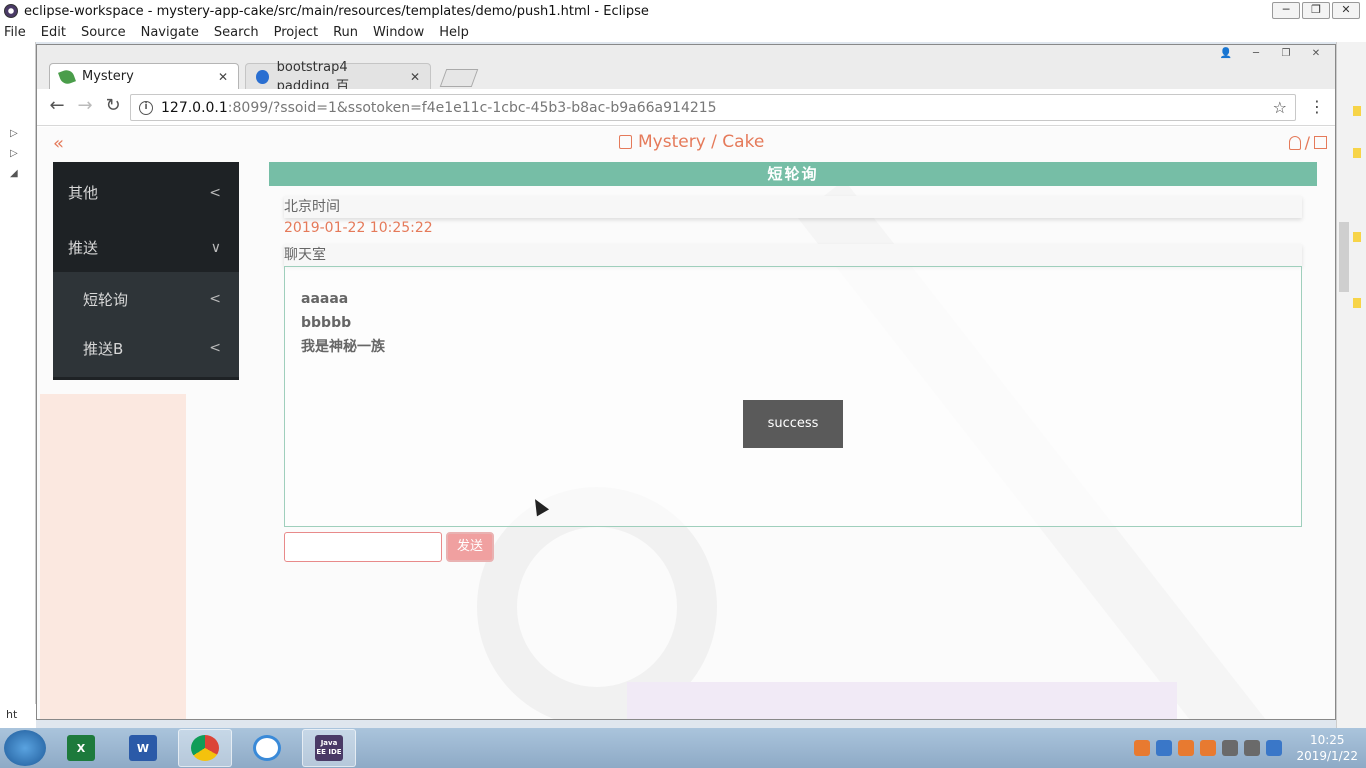 The width and height of the screenshot is (1366, 768). I want to click on menu-help: Help, so click(454, 32).